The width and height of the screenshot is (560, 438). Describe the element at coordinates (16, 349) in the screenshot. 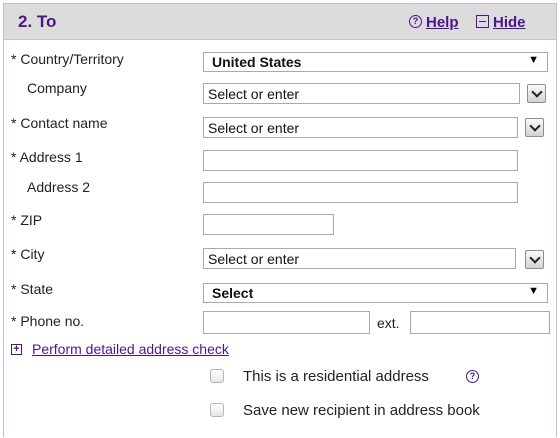

I see `expand-plus-icon: +` at that location.